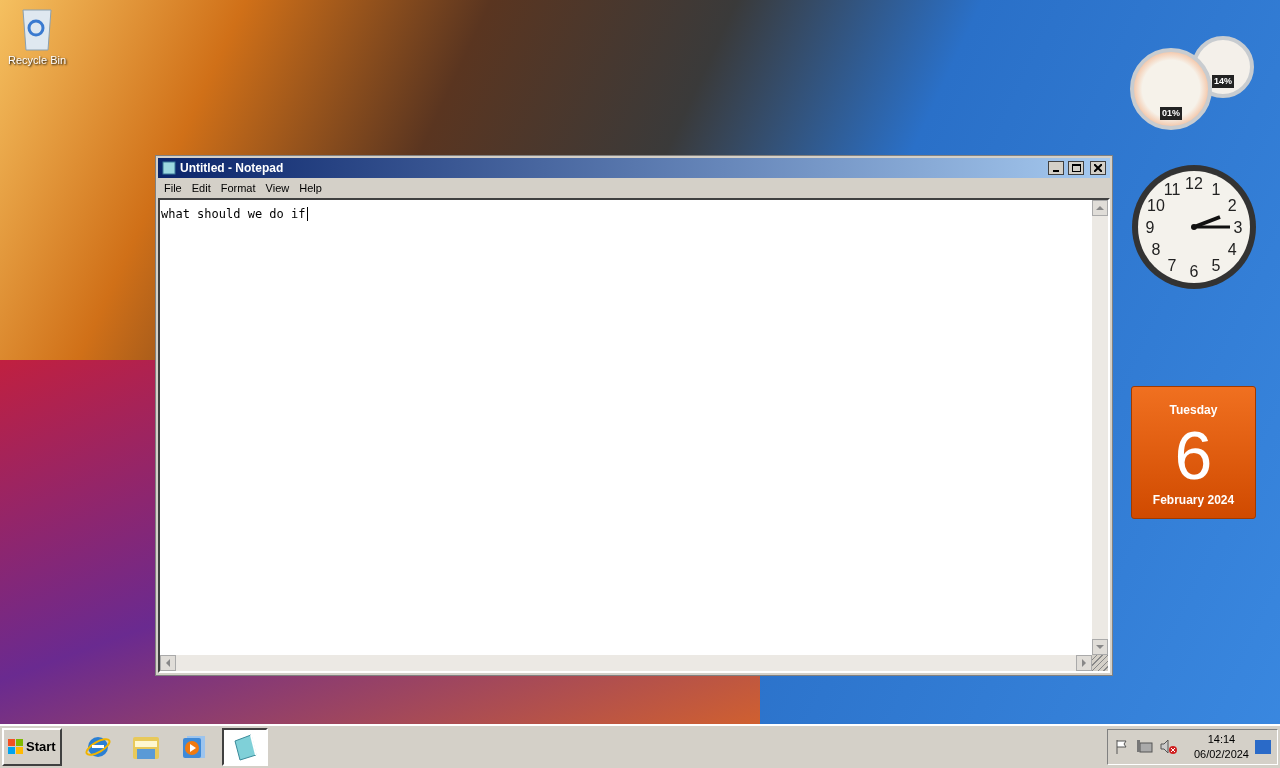 The width and height of the screenshot is (1280, 768). What do you see at coordinates (193, 747) in the screenshot?
I see `media-player-icon` at bounding box center [193, 747].